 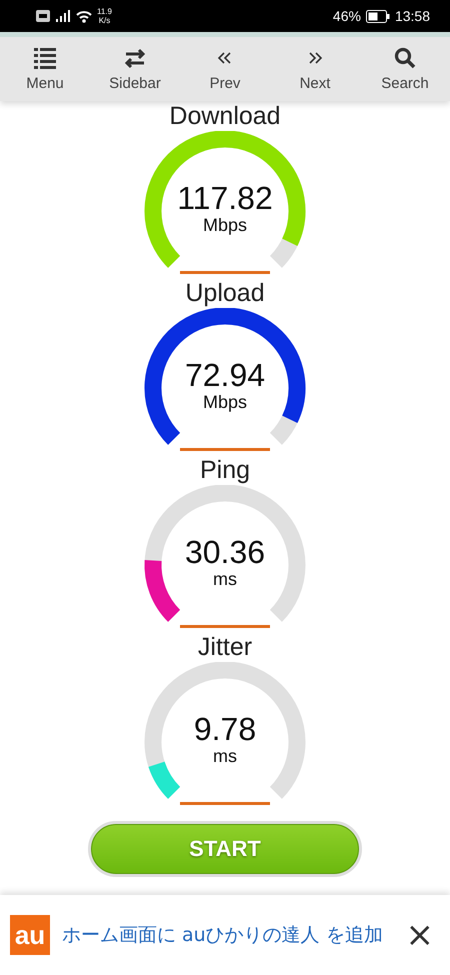 What do you see at coordinates (84, 16) in the screenshot?
I see `wifi-icon` at bounding box center [84, 16].